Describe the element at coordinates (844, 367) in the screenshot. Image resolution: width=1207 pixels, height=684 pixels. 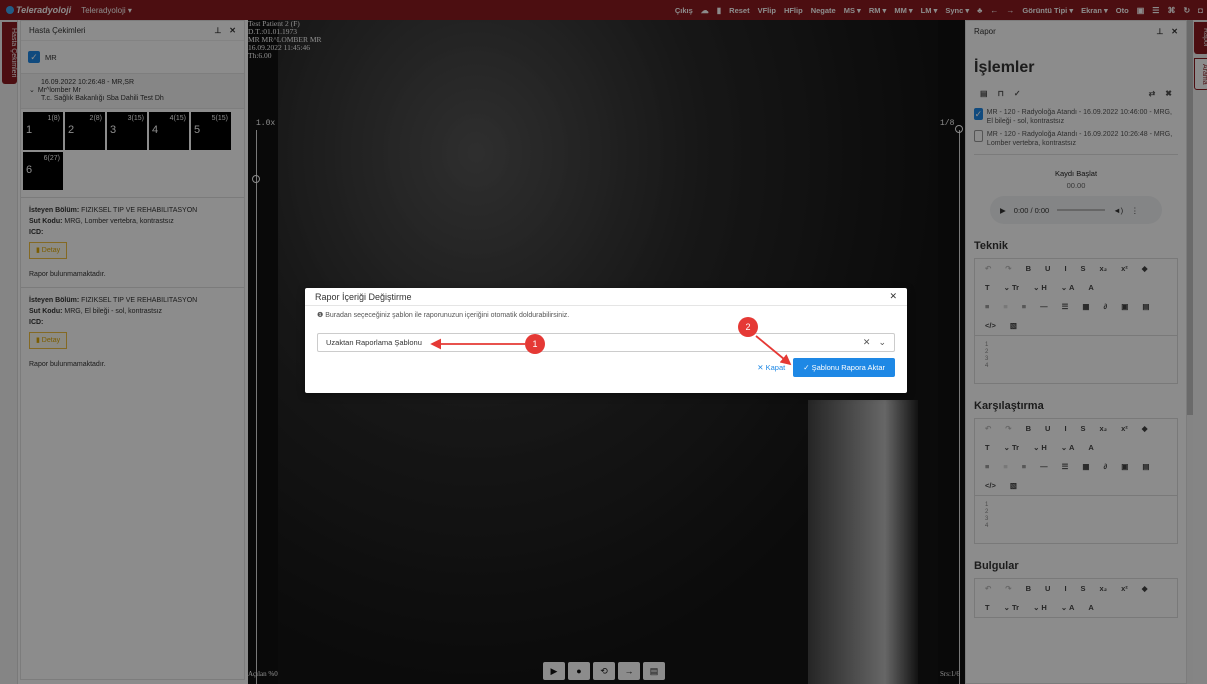
I see `apply-template-button: ✓ Şablonu Rapora Aktar` at that location.